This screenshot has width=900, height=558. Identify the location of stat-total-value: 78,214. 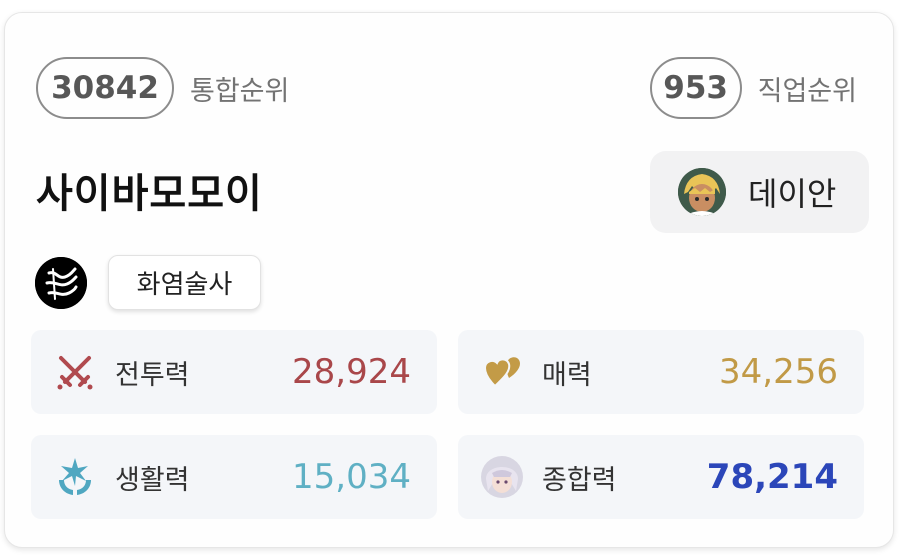
(772, 477).